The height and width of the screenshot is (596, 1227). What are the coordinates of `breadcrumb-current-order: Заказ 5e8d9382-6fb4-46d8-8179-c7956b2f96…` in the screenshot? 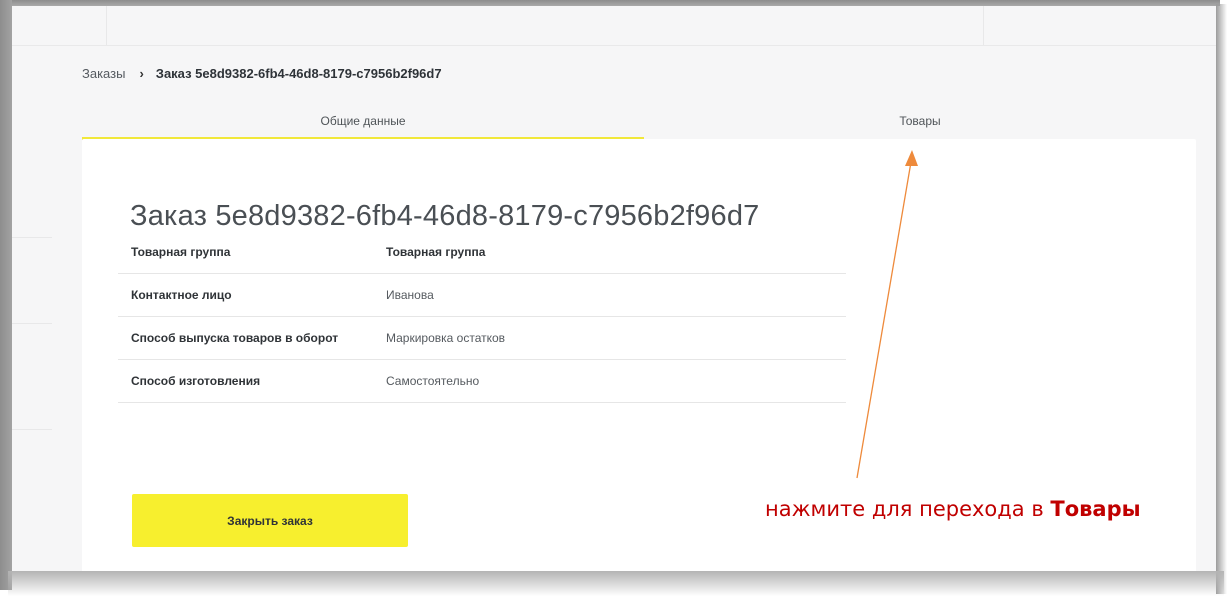 It's located at (298, 73).